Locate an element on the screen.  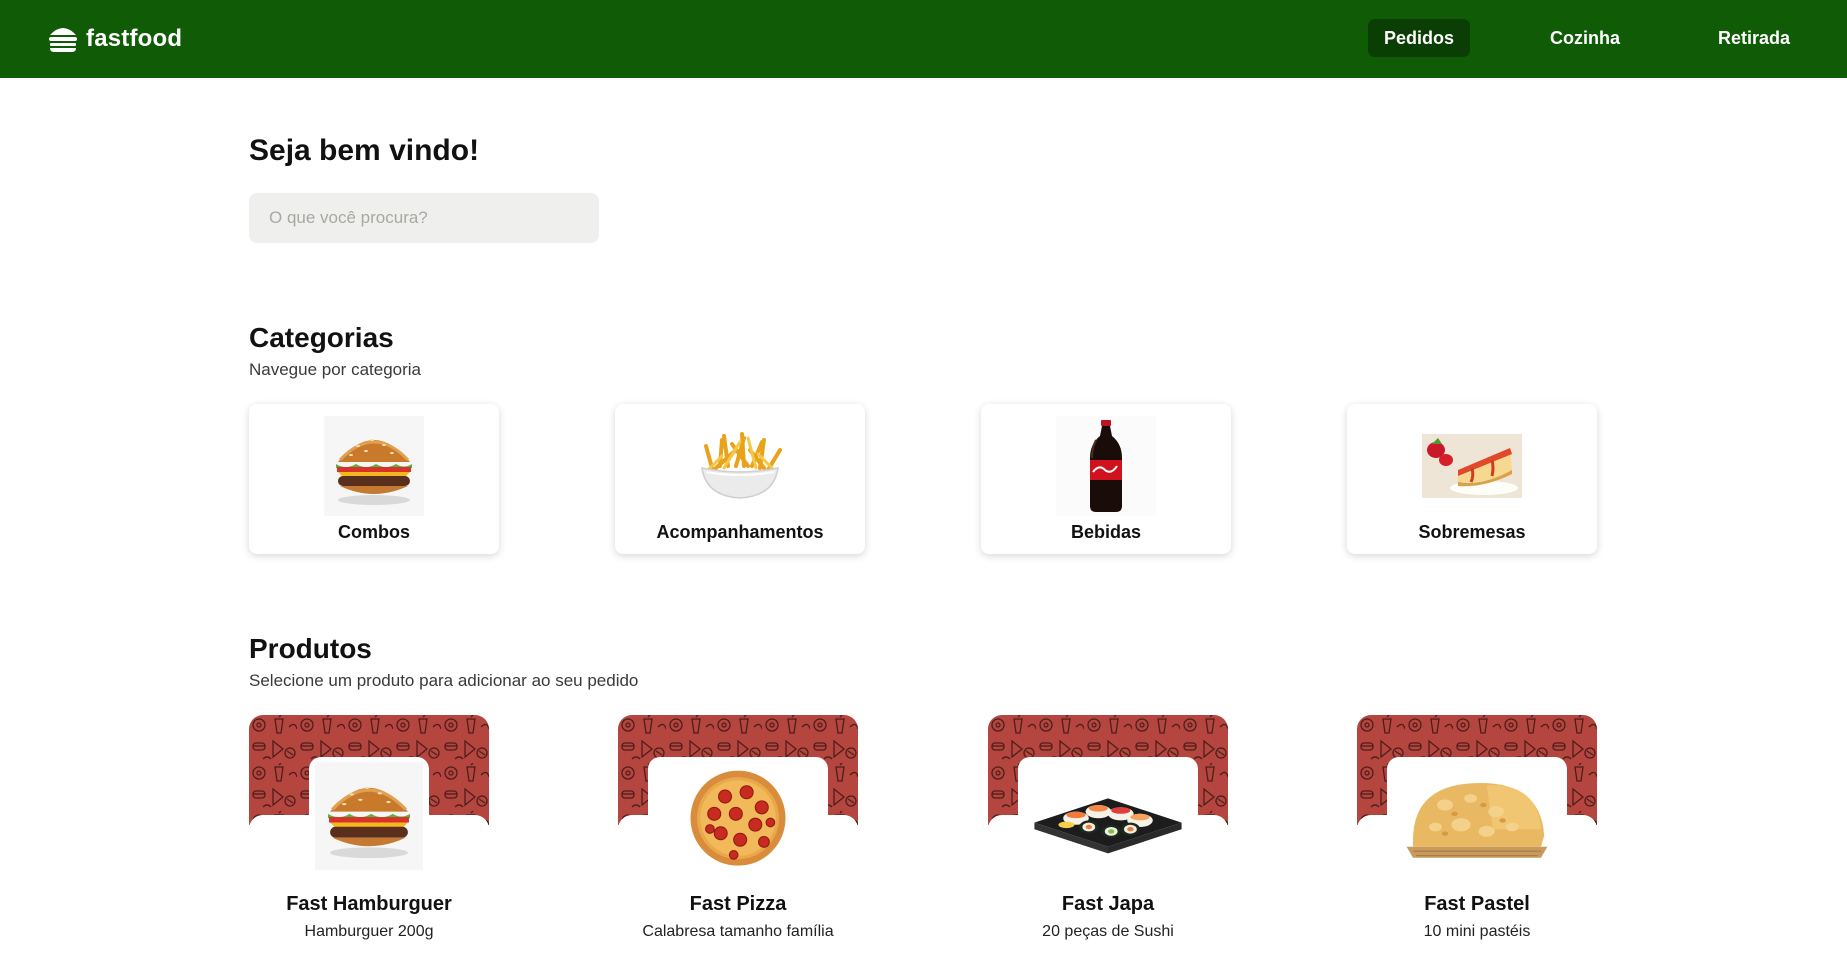
product-card-fast-hamburguer: Fast Hamburguer Hamburguer 200g is located at coordinates (369, 840).